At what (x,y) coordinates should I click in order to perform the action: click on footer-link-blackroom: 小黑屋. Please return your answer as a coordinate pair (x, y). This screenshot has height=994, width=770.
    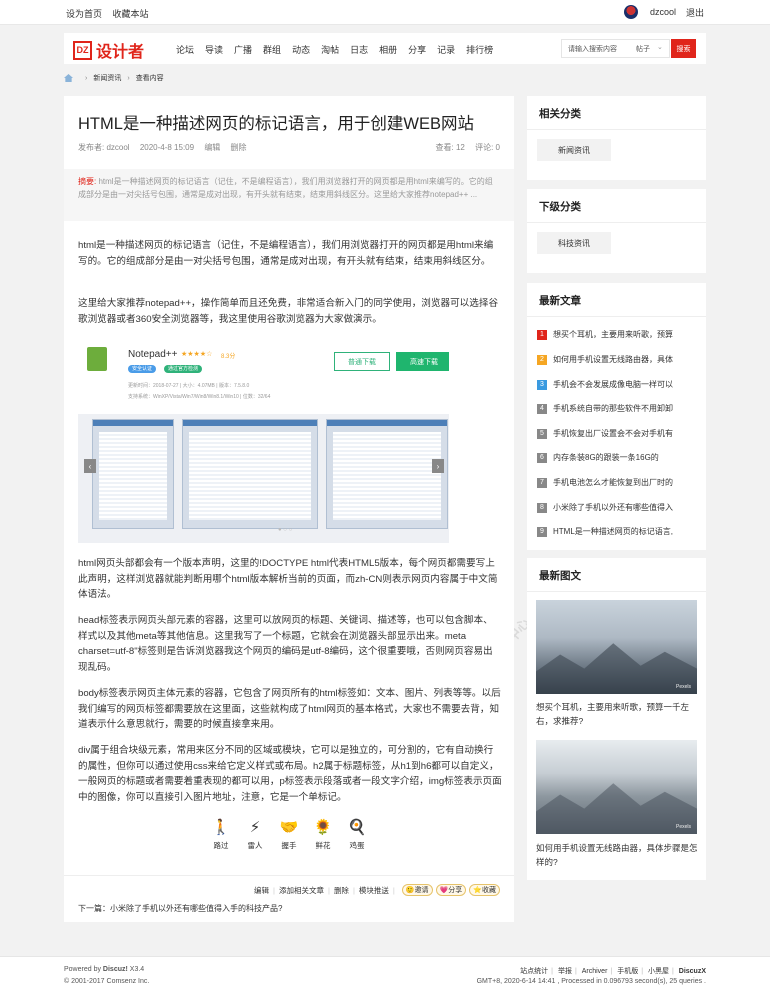
    Looking at the image, I should click on (658, 971).